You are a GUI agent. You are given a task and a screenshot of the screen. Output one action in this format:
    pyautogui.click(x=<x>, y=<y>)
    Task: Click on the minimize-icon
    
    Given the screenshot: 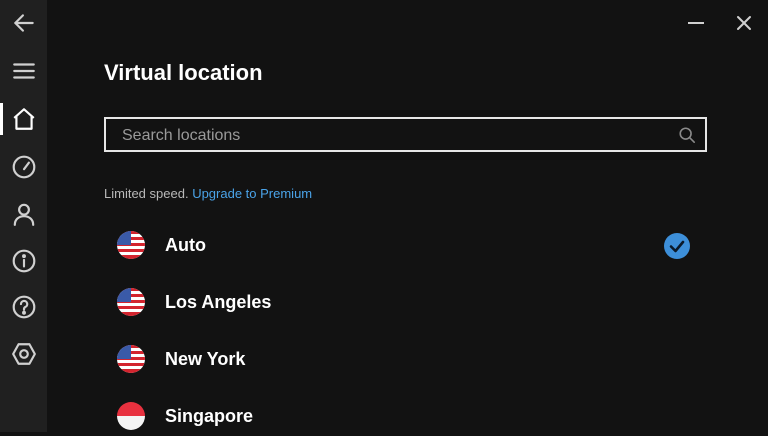 What is the action you would take?
    pyautogui.click(x=696, y=23)
    